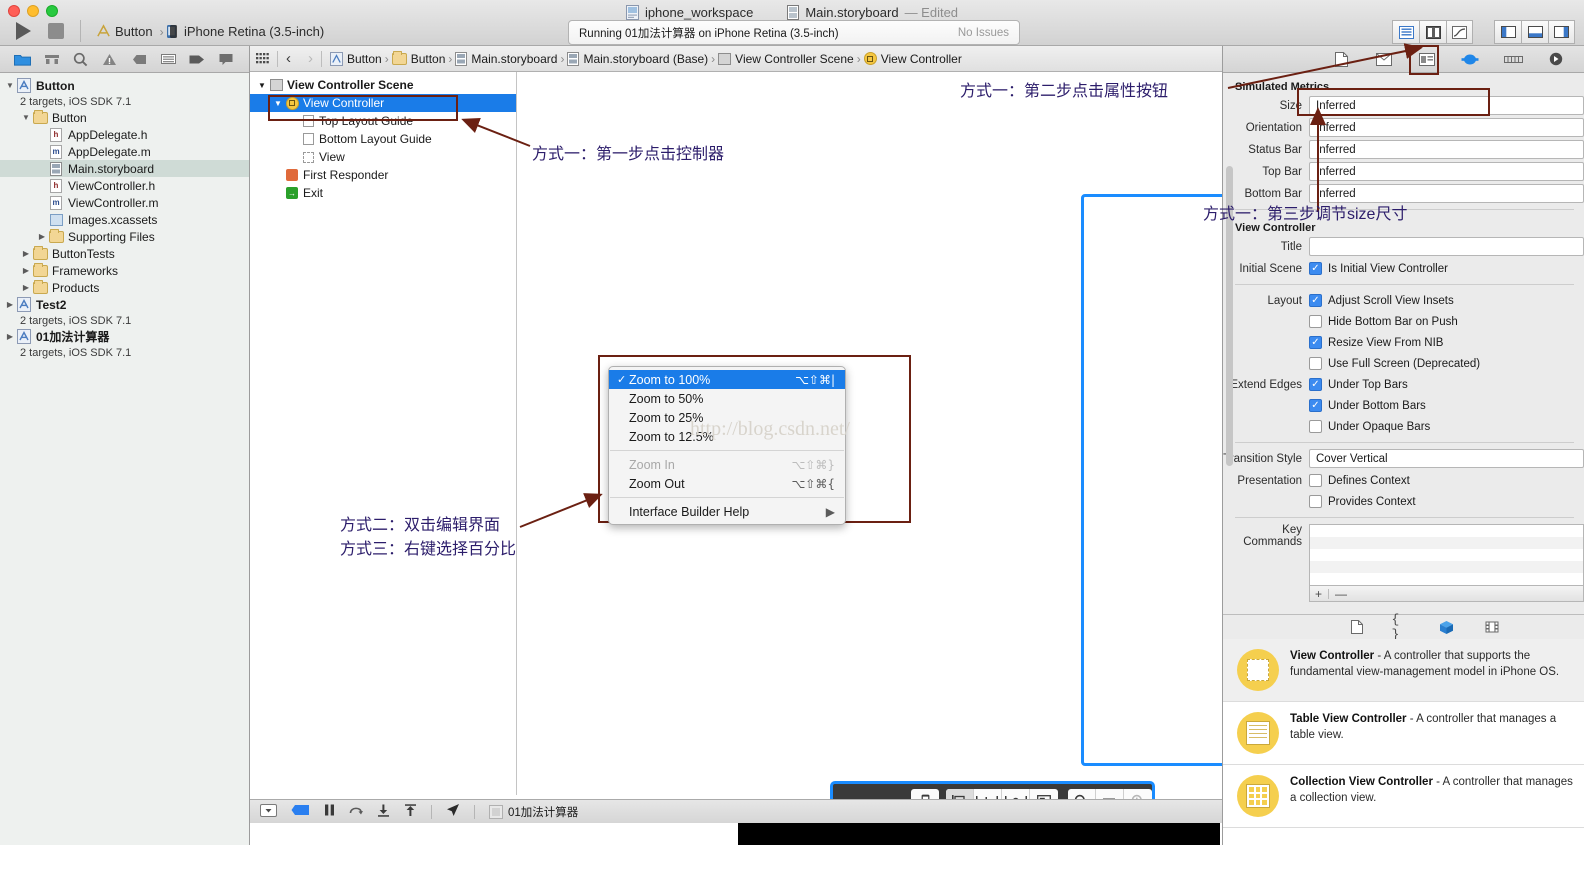 This screenshot has width=1584, height=891. I want to click on nav-item-01-: ▶01加法计算器, so click(124, 336).